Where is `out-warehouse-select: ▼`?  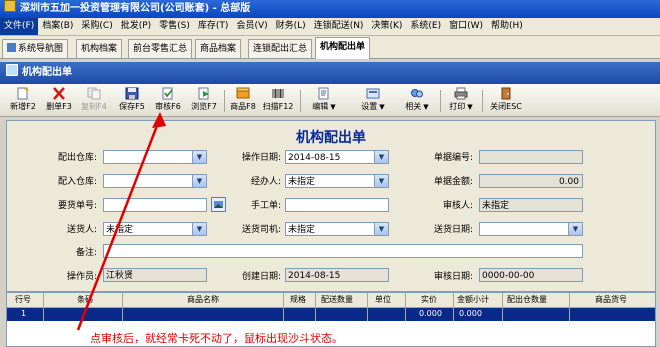 out-warehouse-select: ▼ is located at coordinates (155, 157).